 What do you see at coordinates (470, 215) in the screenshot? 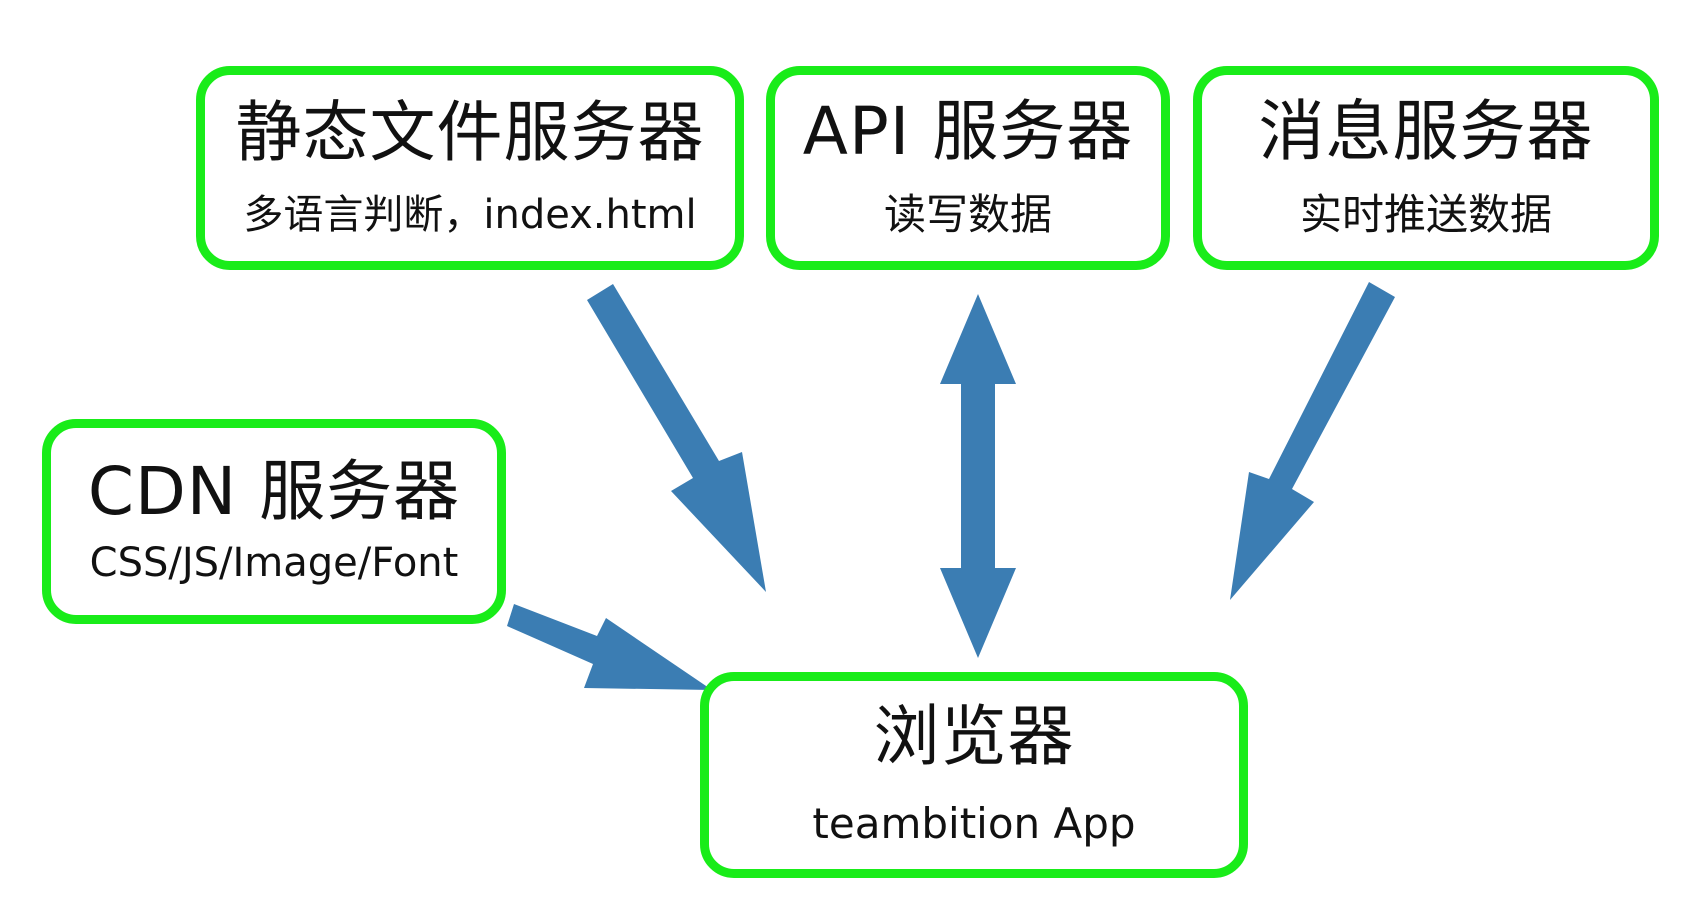
I see `static-file-server-subtitle: 多语言判断，index.html` at bounding box center [470, 215].